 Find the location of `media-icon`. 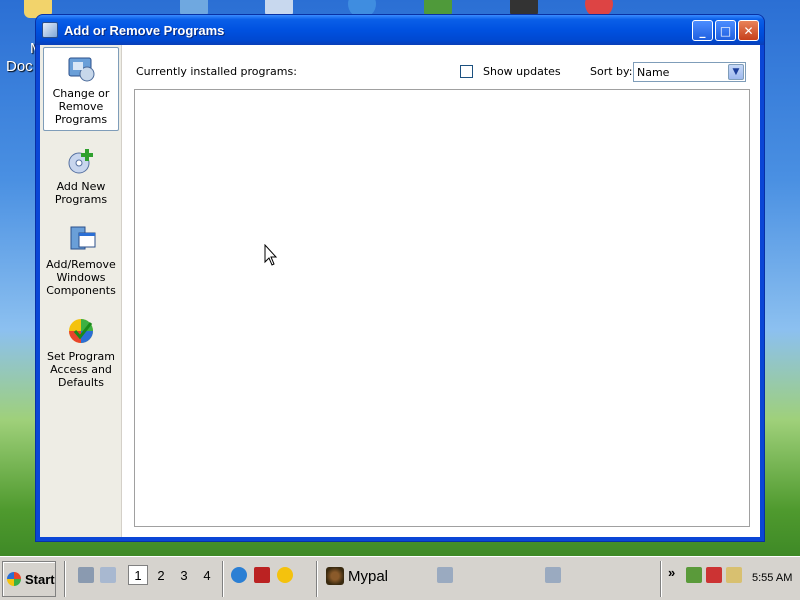

media-icon is located at coordinates (262, 575).